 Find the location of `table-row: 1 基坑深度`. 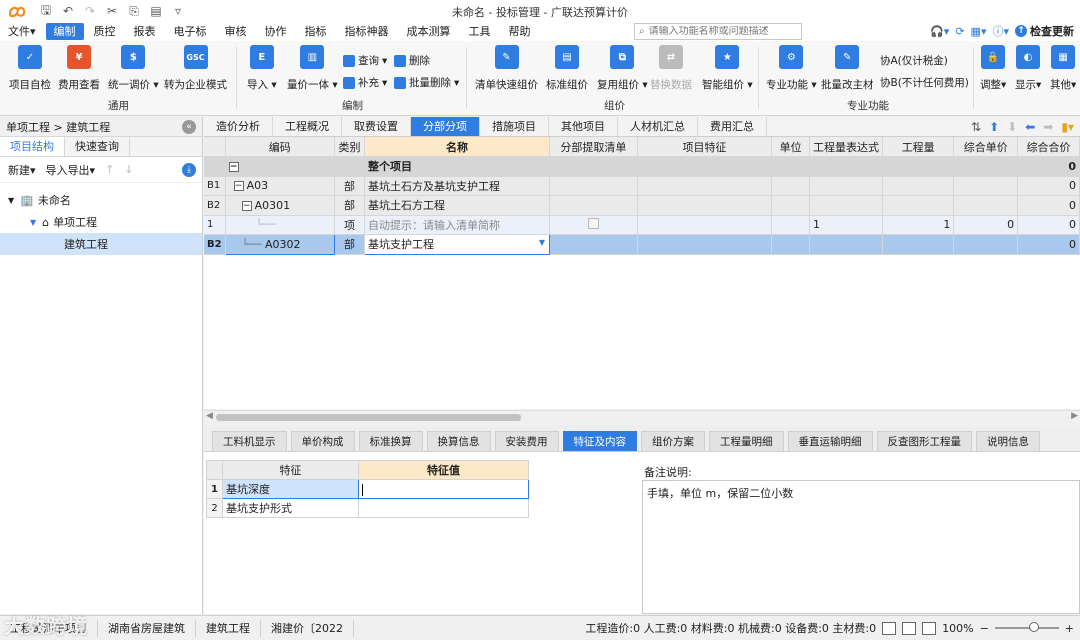

table-row: 1 基坑深度 is located at coordinates (367, 489).